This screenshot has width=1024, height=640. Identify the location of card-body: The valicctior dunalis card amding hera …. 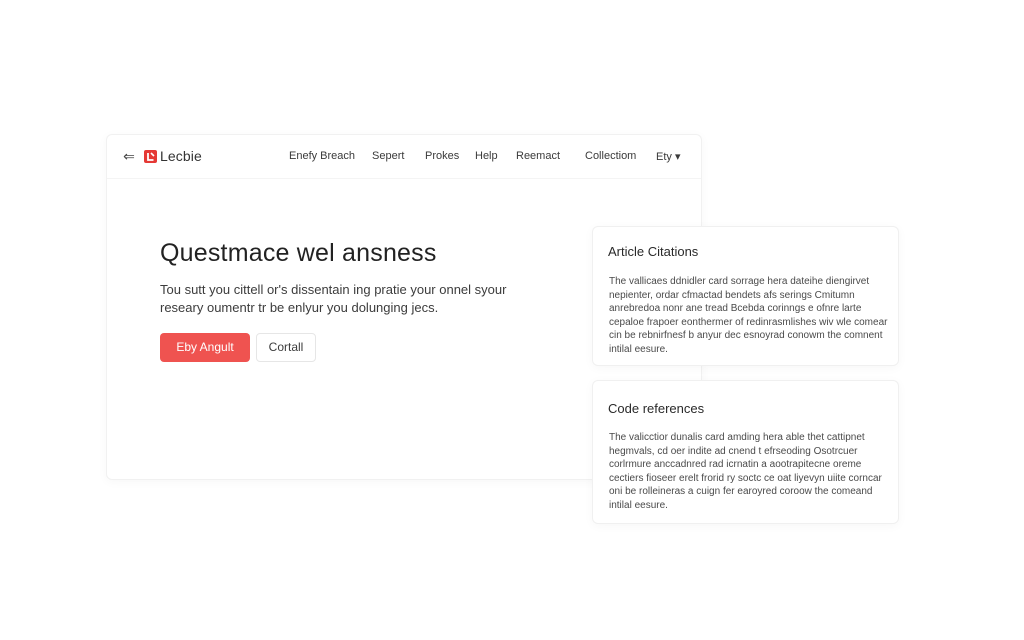
(745, 471).